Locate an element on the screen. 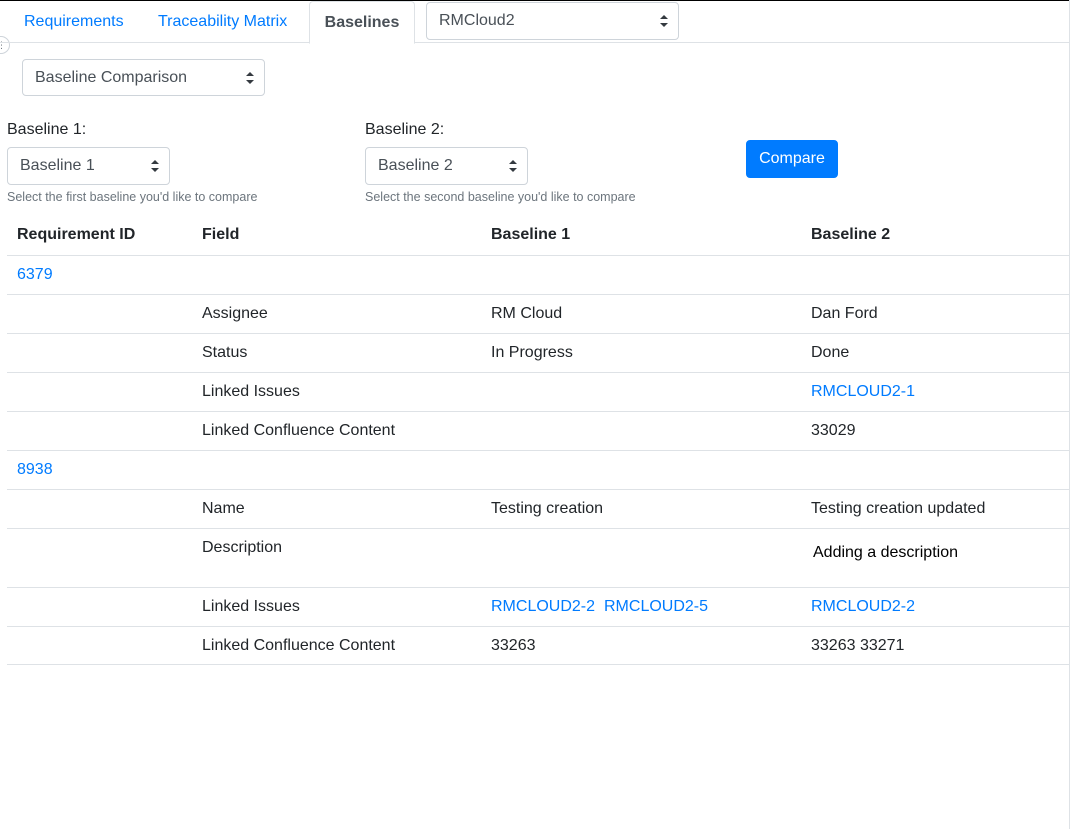 The width and height of the screenshot is (1070, 829). baseline1-select-value: Baseline 1 is located at coordinates (57, 165).